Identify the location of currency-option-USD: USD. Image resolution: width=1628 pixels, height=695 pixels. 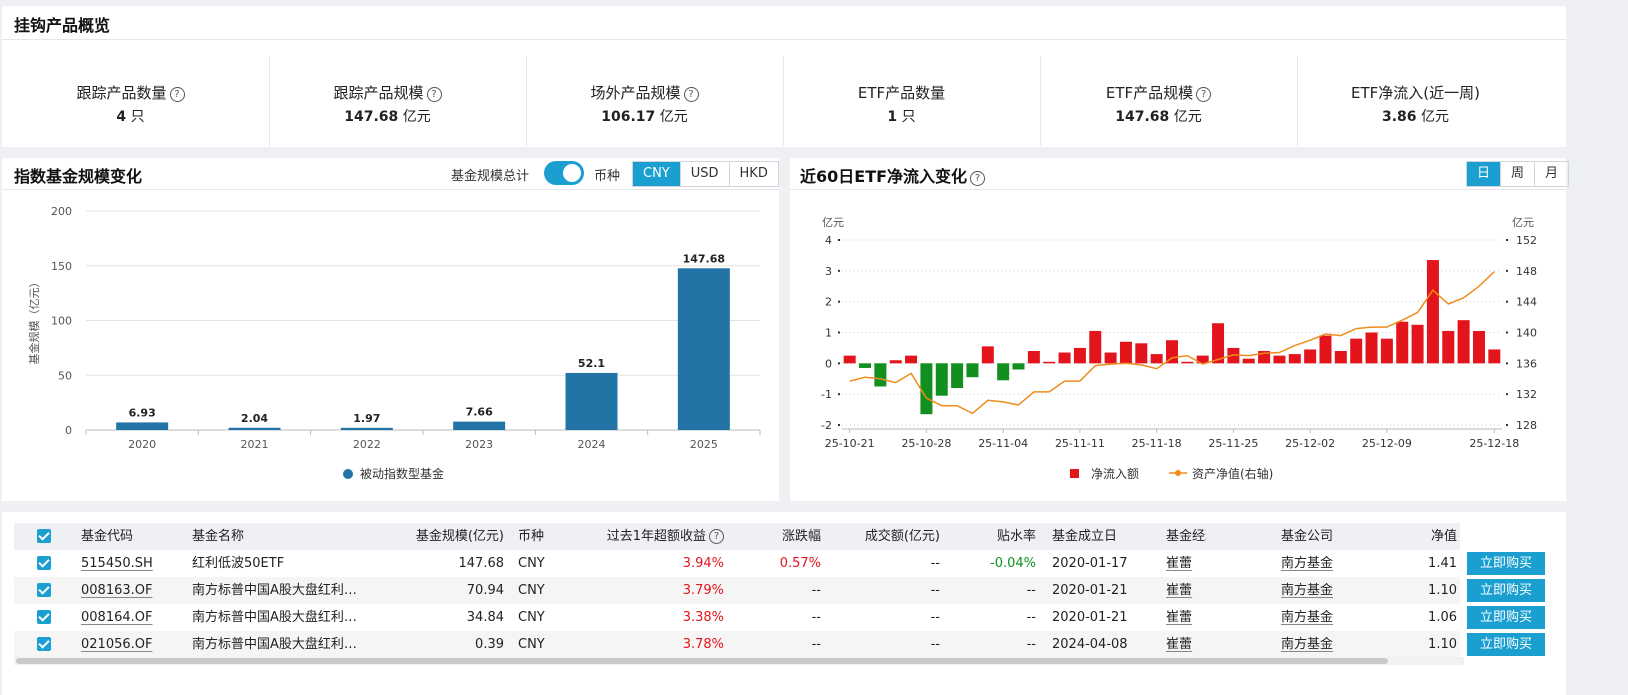
(705, 174).